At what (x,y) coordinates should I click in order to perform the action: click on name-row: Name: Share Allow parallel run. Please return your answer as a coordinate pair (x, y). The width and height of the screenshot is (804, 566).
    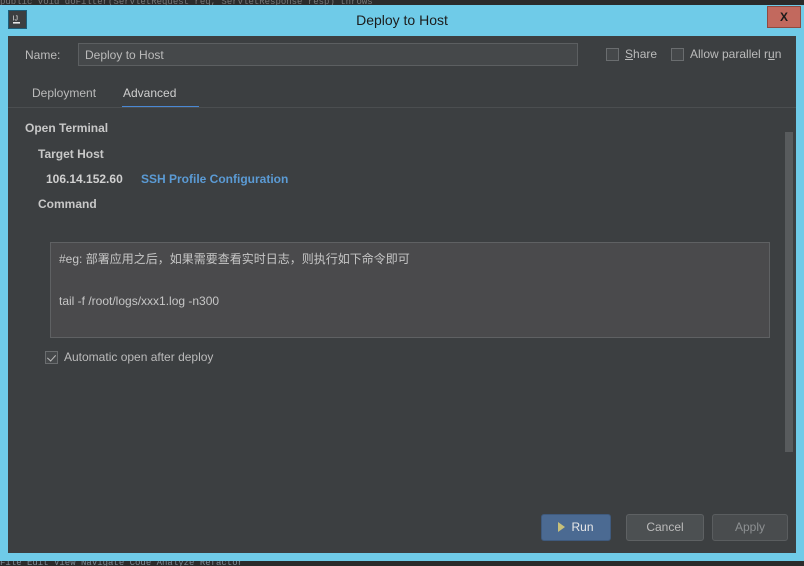
    Looking at the image, I should click on (402, 57).